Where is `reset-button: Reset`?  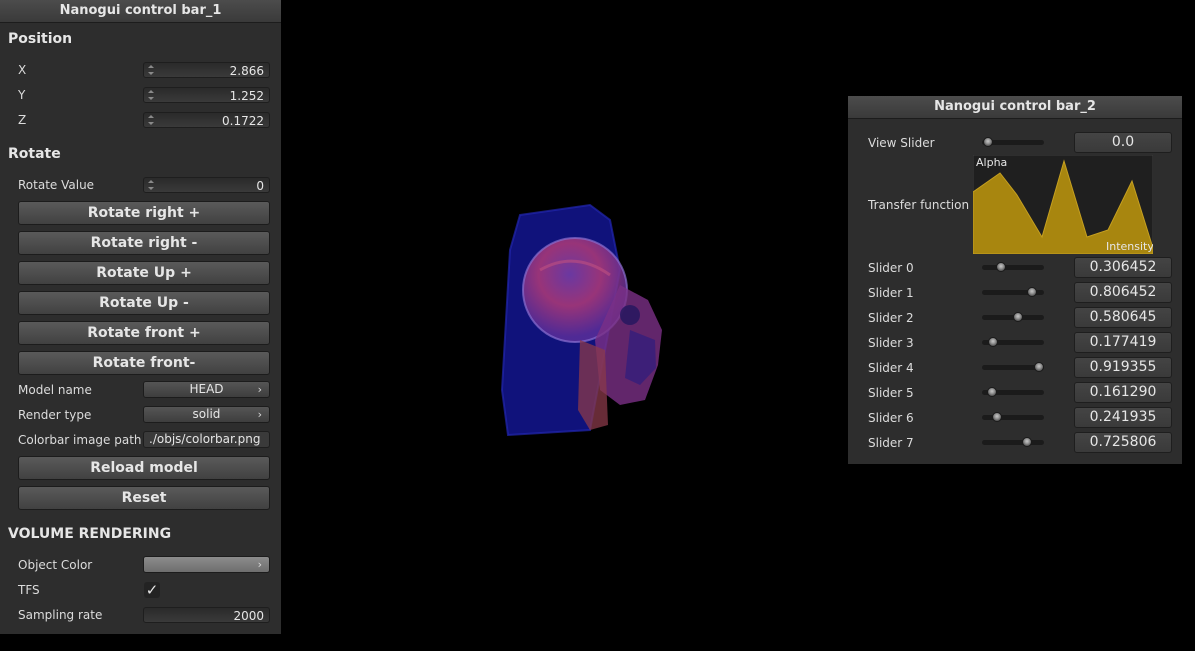
reset-button: Reset is located at coordinates (144, 498).